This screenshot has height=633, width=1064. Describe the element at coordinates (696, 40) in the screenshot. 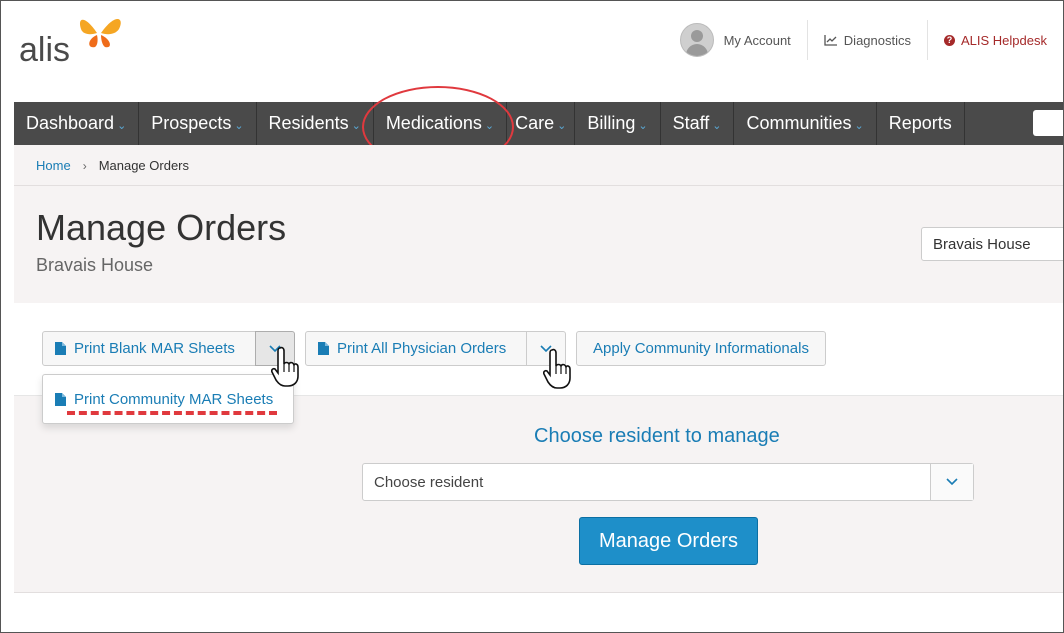

I see `avatar-icon` at that location.